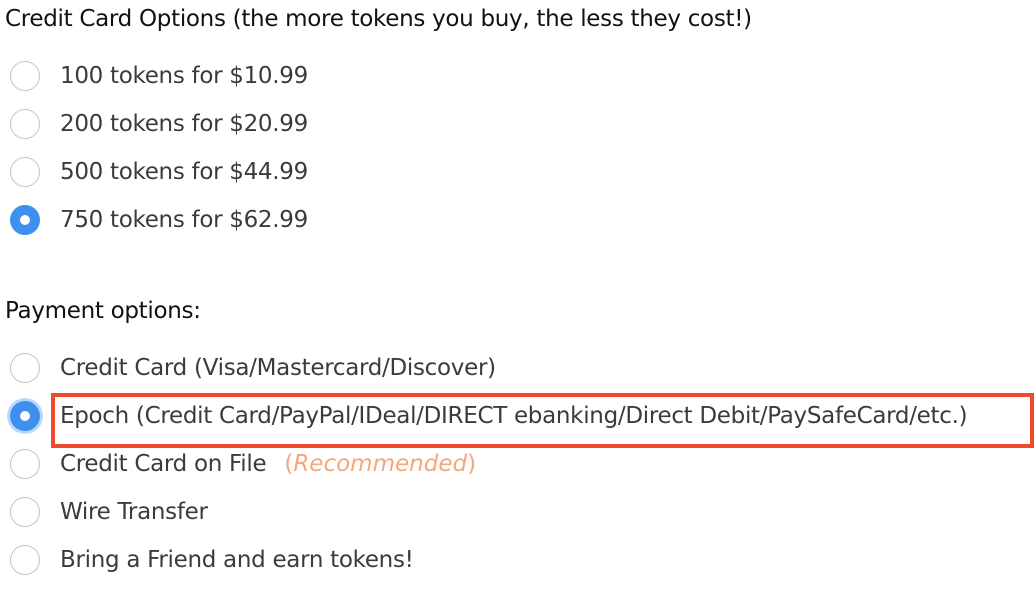  What do you see at coordinates (237, 560) in the screenshot?
I see `option-label: Bring a Friend and earn tokens!` at bounding box center [237, 560].